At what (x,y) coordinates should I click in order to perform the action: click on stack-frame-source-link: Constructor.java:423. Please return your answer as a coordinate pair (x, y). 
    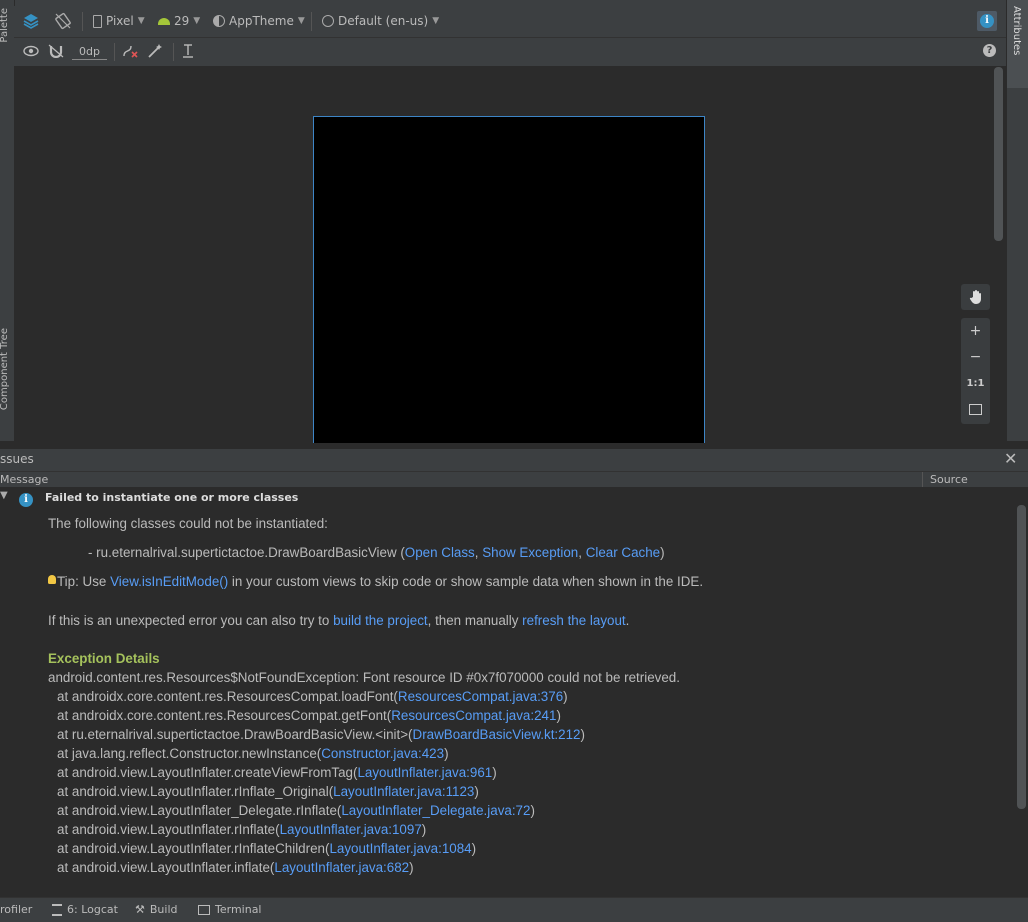
    Looking at the image, I should click on (382, 753).